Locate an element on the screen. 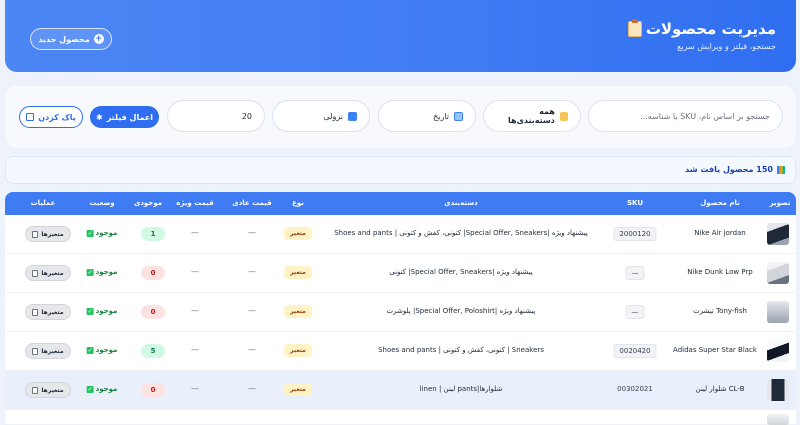 This screenshot has height=425, width=800. apply-filter-button: اعمال فیلتر ✱ is located at coordinates (124, 117).